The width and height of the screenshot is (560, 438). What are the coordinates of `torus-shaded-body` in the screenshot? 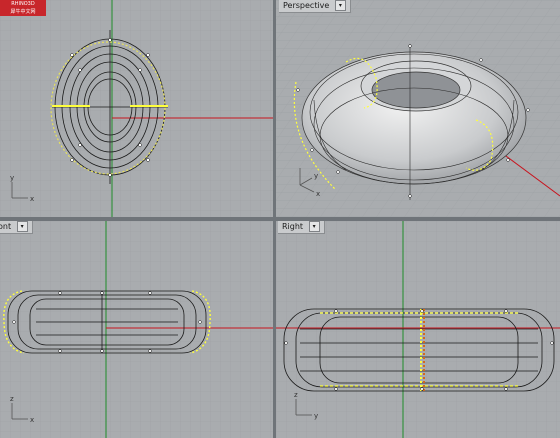 It's located at (414, 118).